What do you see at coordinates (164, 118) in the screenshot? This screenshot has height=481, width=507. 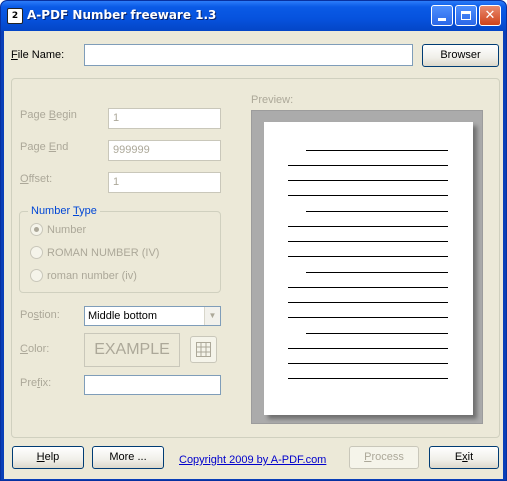 I see `page-begin-input: 1` at bounding box center [164, 118].